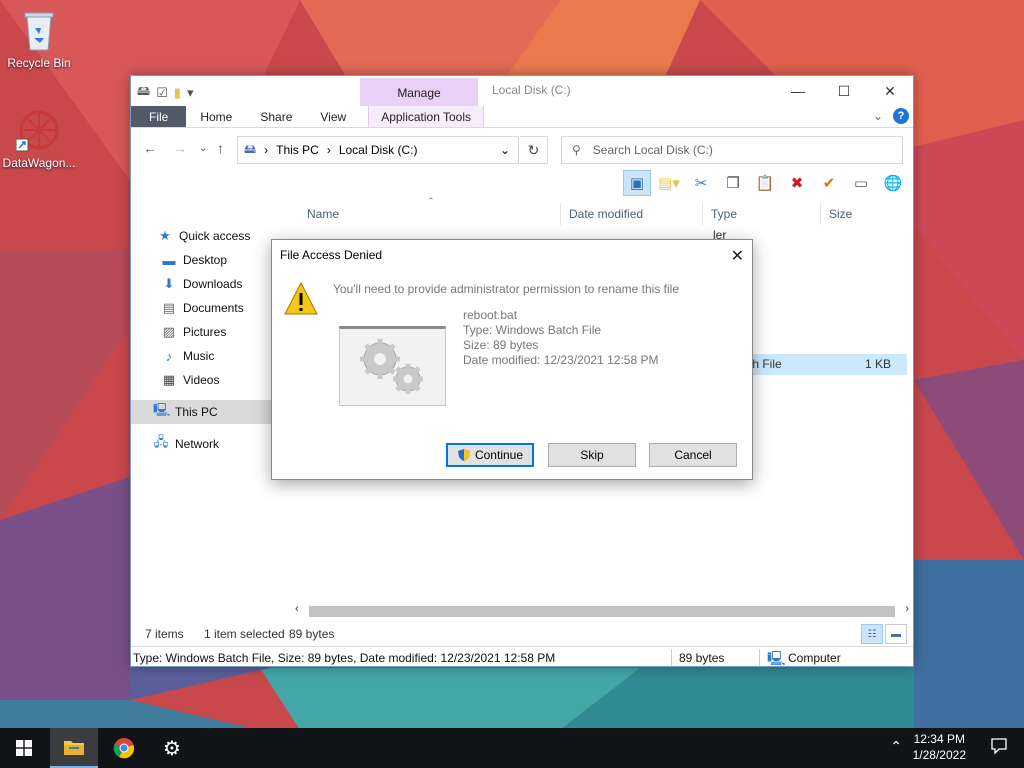 Image resolution: width=1024 pixels, height=768 pixels. I want to click on horizontal-scrollbar: ‹ ›, so click(602, 611).